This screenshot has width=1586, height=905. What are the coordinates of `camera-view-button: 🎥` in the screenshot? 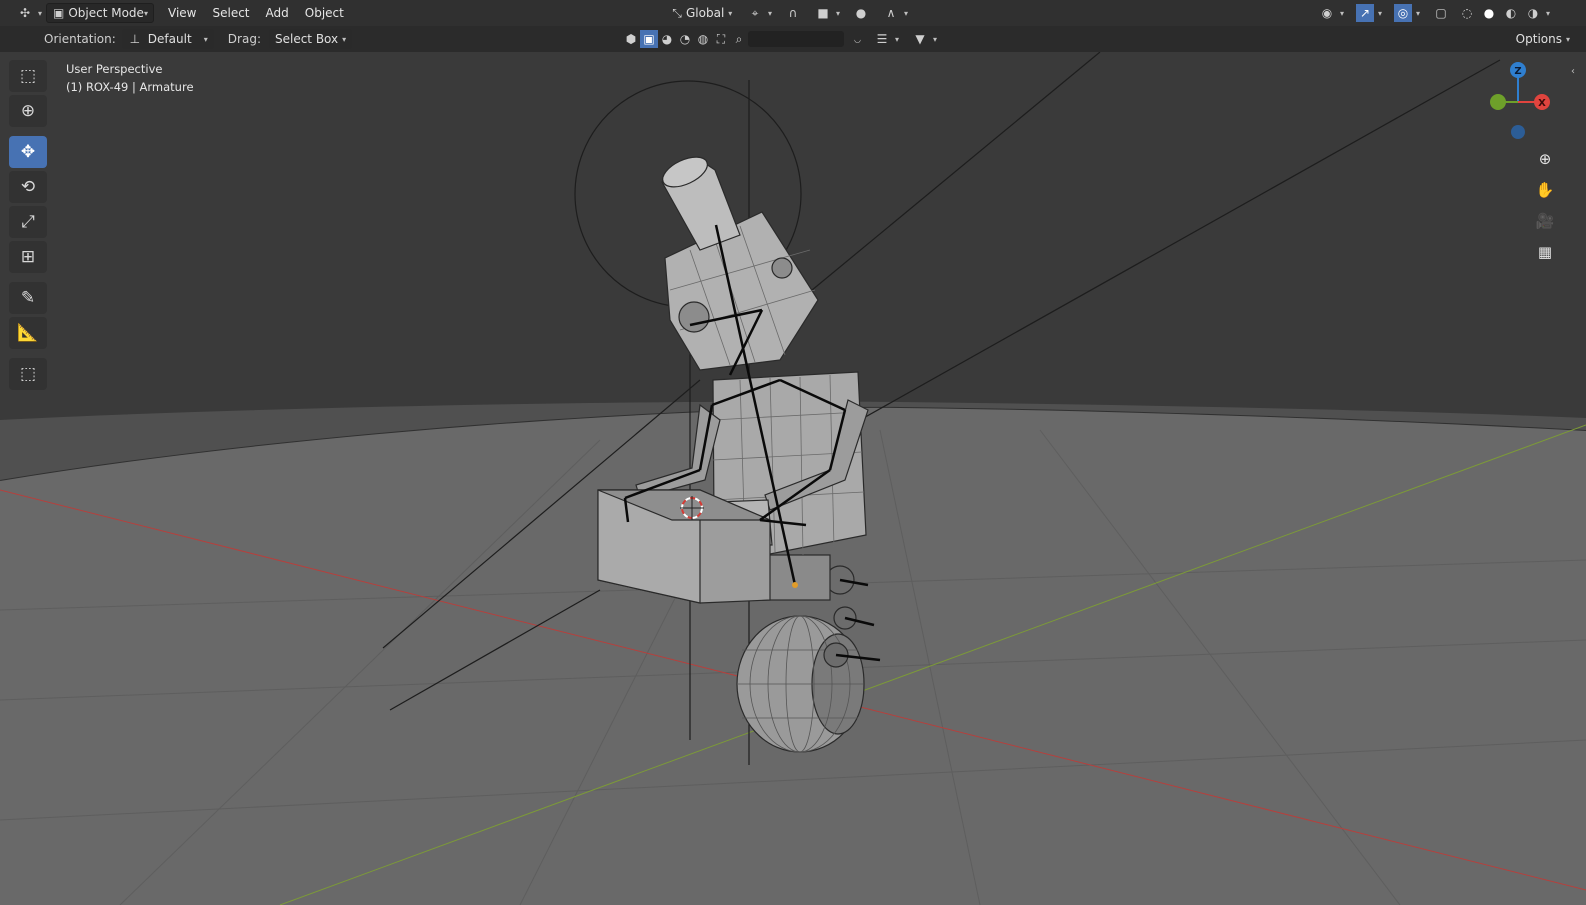 It's located at (1545, 221).